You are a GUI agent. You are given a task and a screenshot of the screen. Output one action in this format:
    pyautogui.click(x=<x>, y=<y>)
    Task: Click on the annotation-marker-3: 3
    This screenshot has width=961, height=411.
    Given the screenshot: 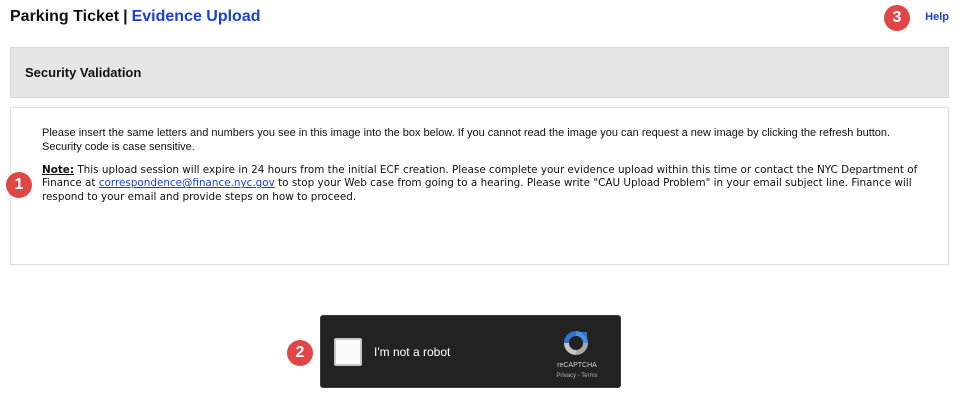 What is the action you would take?
    pyautogui.click(x=897, y=18)
    